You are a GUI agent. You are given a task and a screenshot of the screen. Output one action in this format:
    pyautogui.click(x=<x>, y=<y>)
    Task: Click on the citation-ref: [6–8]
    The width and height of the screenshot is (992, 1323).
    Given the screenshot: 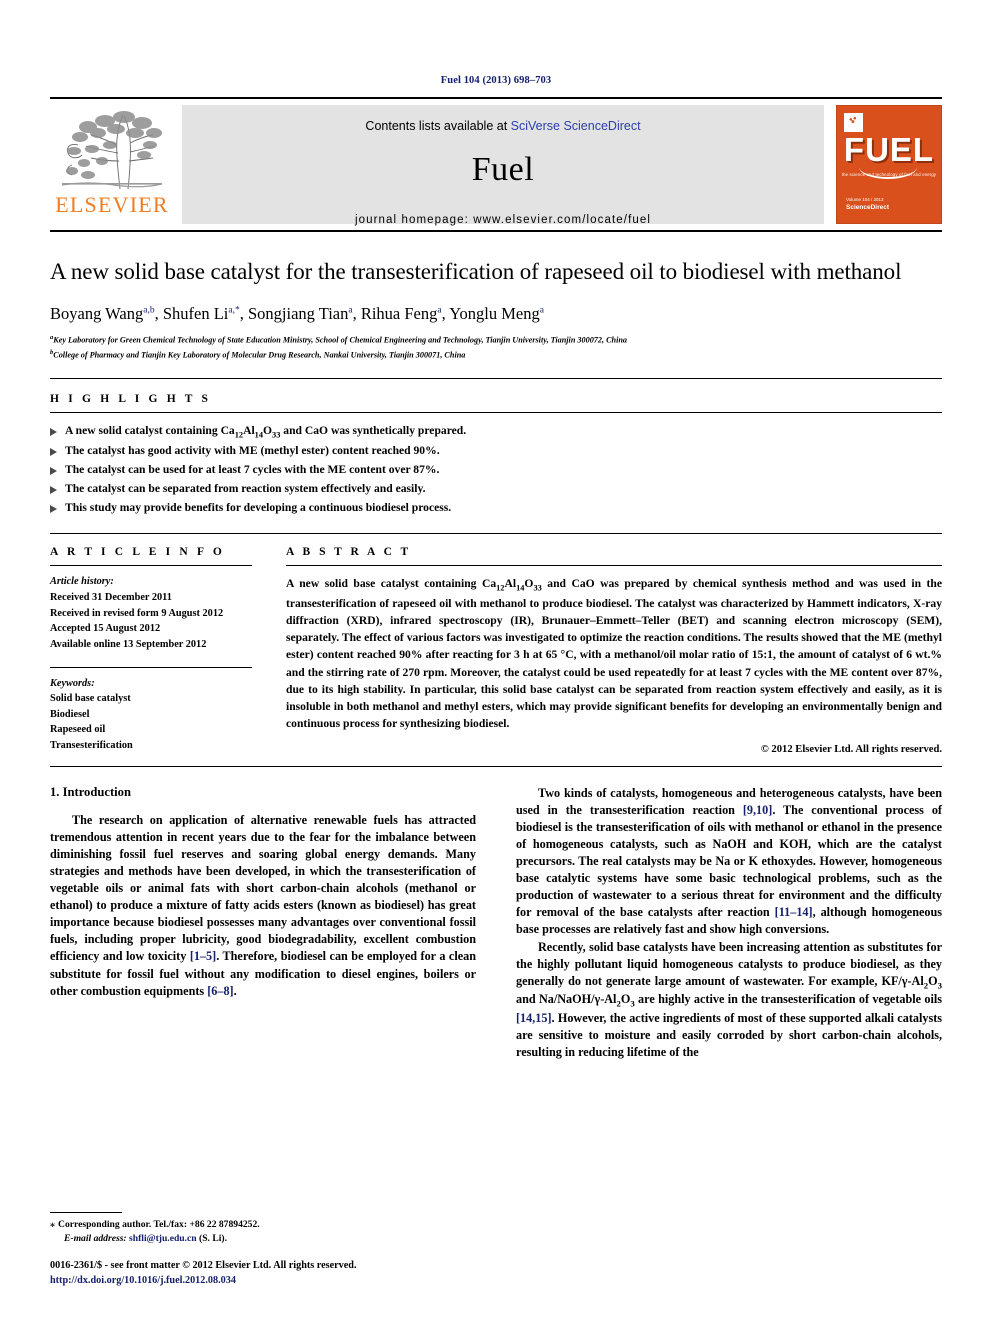 What is the action you would take?
    pyautogui.click(x=220, y=991)
    